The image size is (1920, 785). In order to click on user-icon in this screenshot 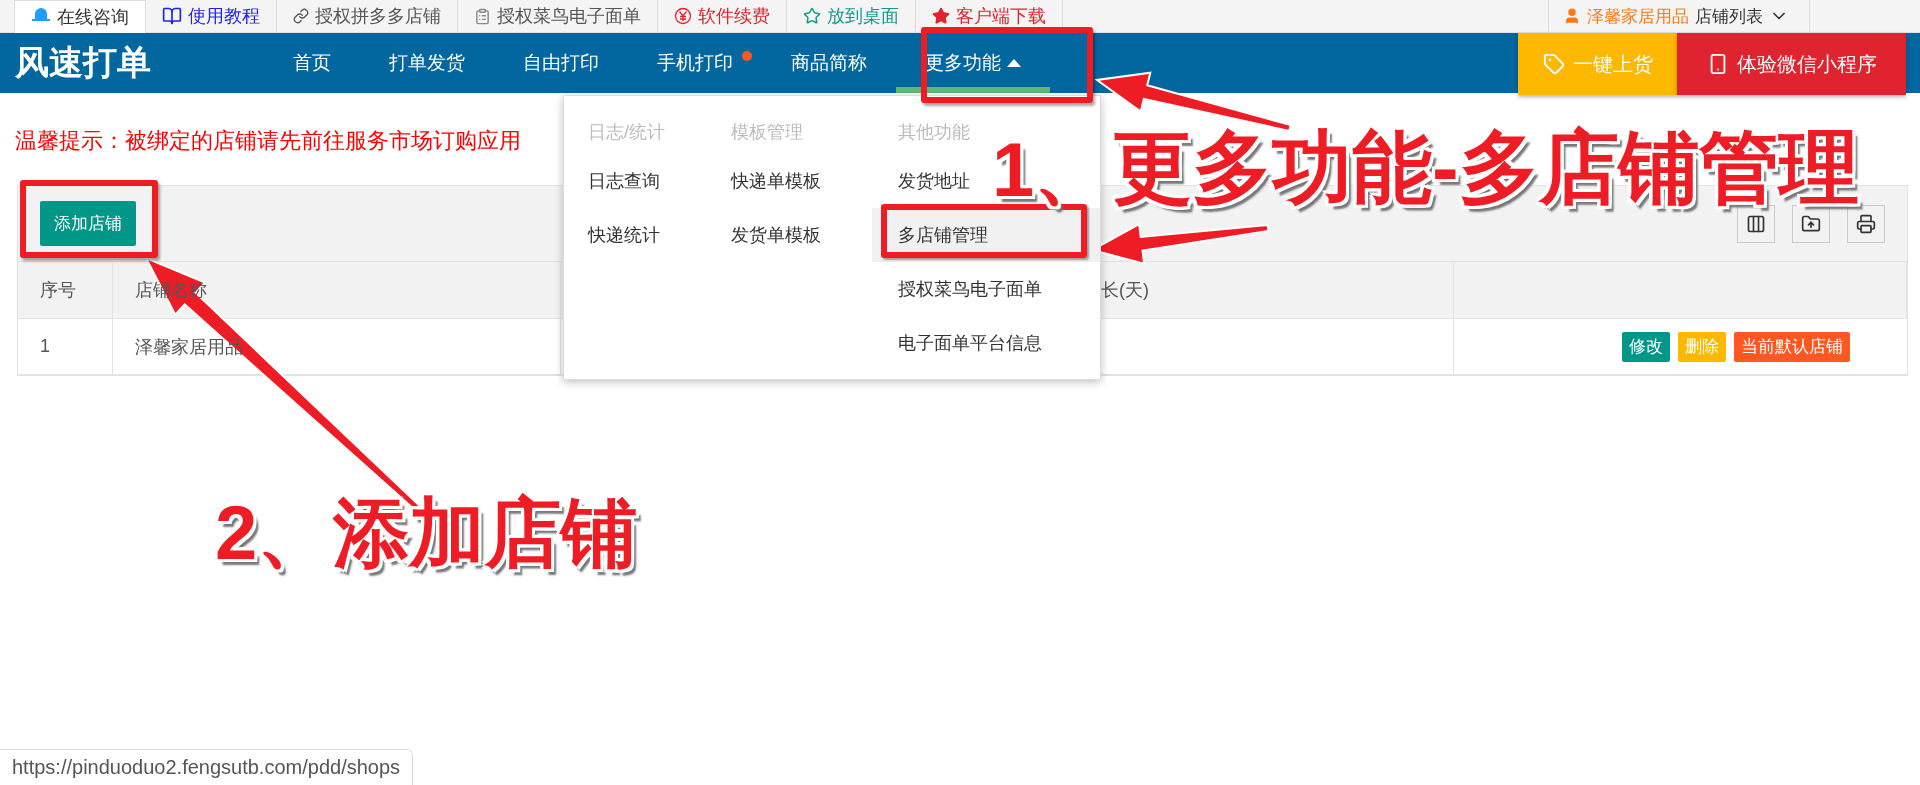, I will do `click(1572, 16)`.